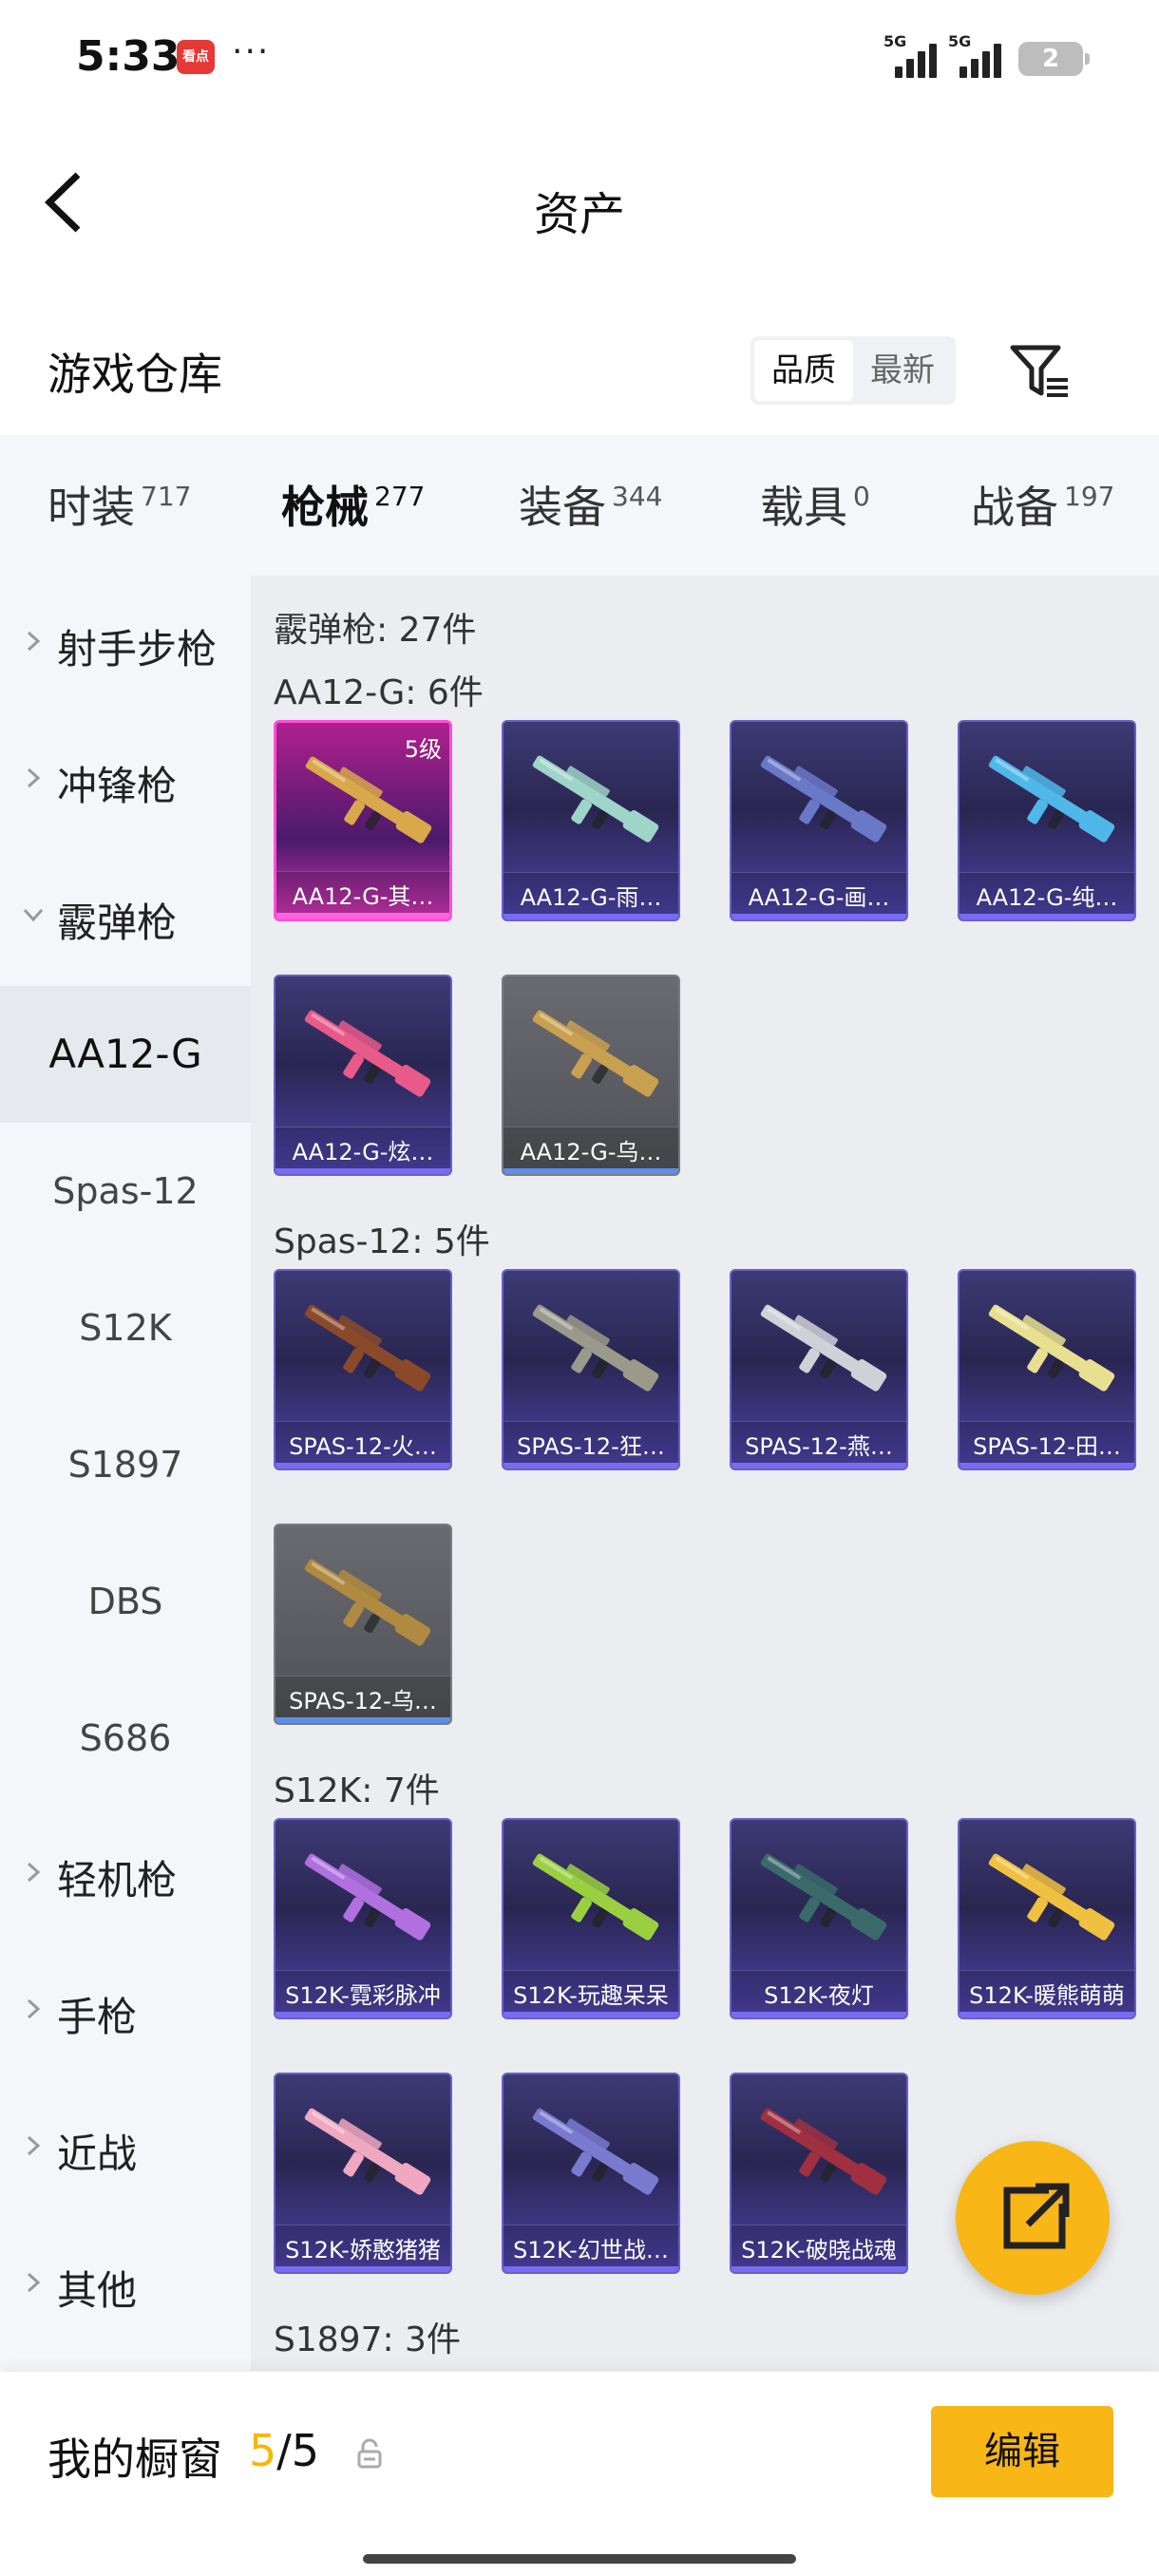 This screenshot has width=1159, height=2576. What do you see at coordinates (1036, 2216) in the screenshot?
I see `external-link-icon` at bounding box center [1036, 2216].